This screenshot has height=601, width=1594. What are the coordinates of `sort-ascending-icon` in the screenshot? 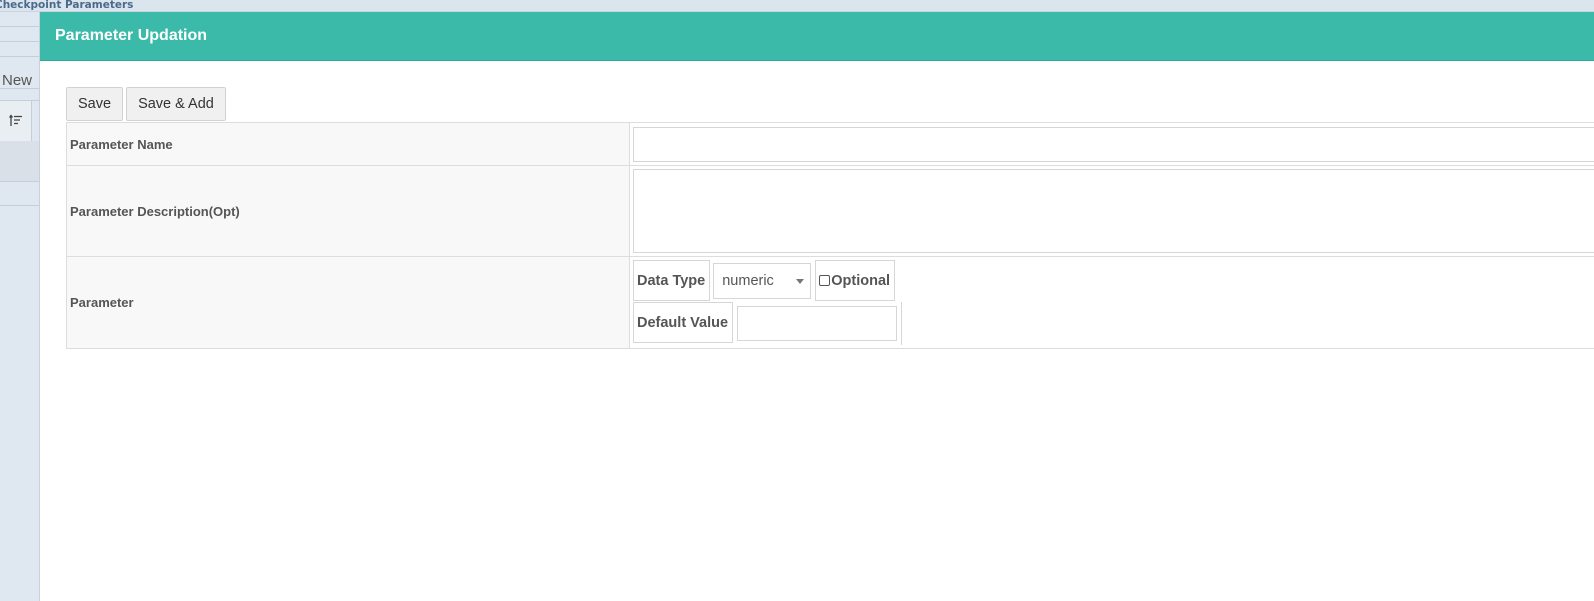 It's located at (15, 120).